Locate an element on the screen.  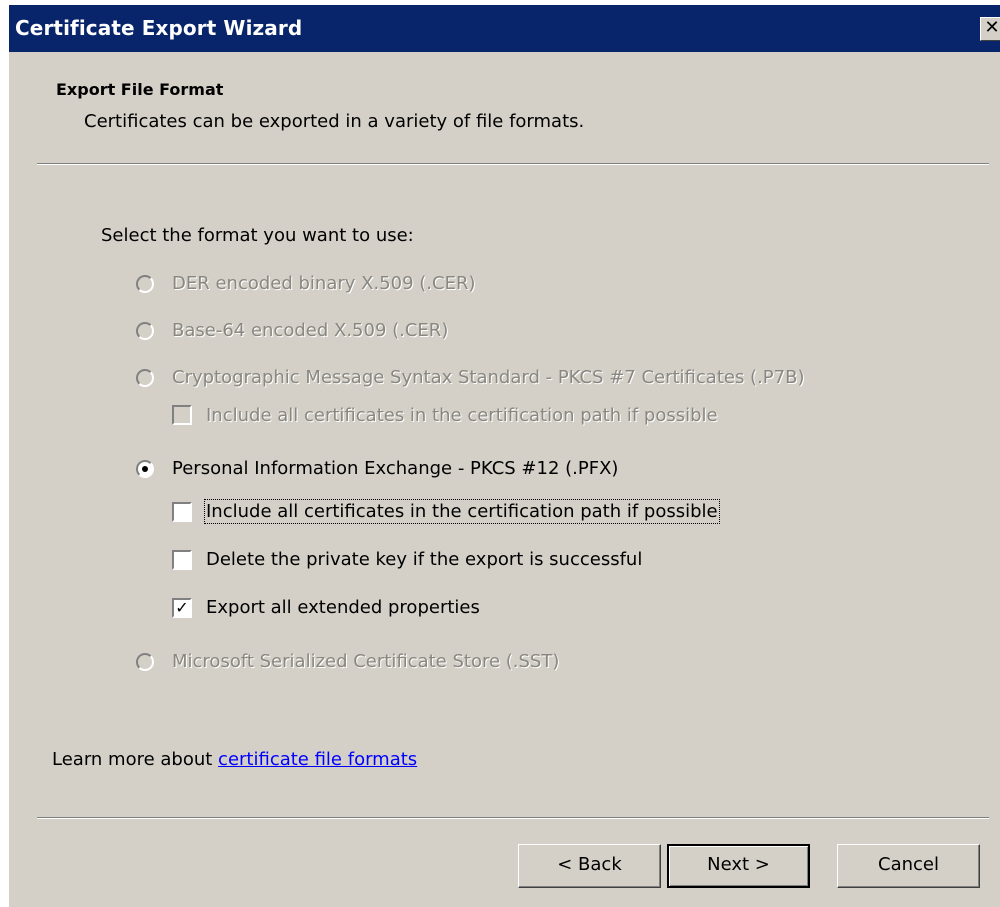
option-base64-label: Base-64 encoded X.509 (.CER) is located at coordinates (310, 330).